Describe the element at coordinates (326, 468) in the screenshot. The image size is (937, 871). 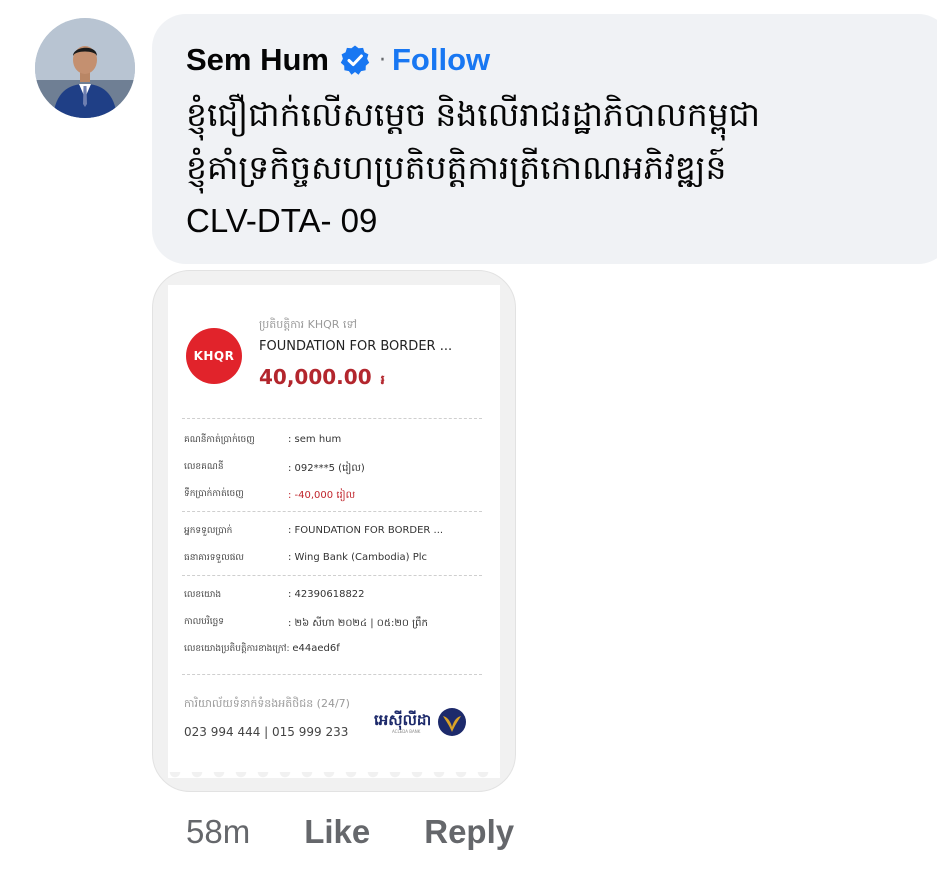
I see `row-value: : 092***5 (រៀល)` at that location.